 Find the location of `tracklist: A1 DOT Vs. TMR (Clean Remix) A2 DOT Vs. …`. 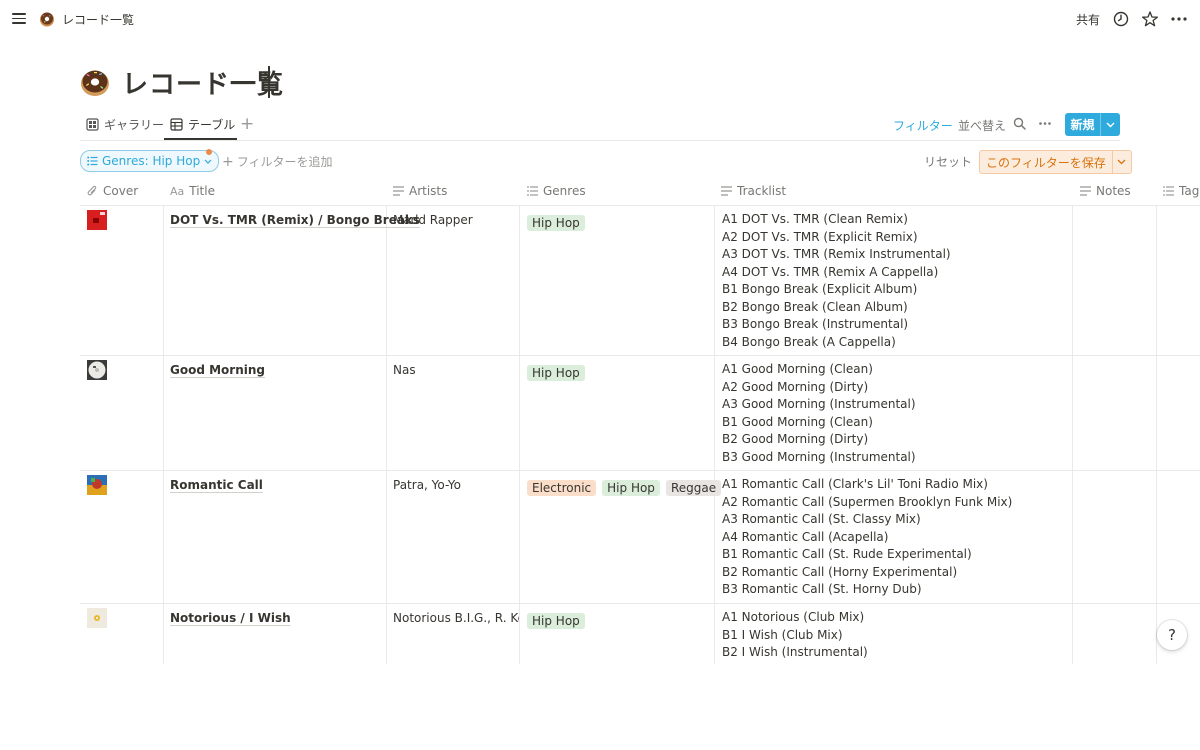

tracklist: A1 DOT Vs. TMR (Clean Remix) A2 DOT Vs. … is located at coordinates (836, 281).